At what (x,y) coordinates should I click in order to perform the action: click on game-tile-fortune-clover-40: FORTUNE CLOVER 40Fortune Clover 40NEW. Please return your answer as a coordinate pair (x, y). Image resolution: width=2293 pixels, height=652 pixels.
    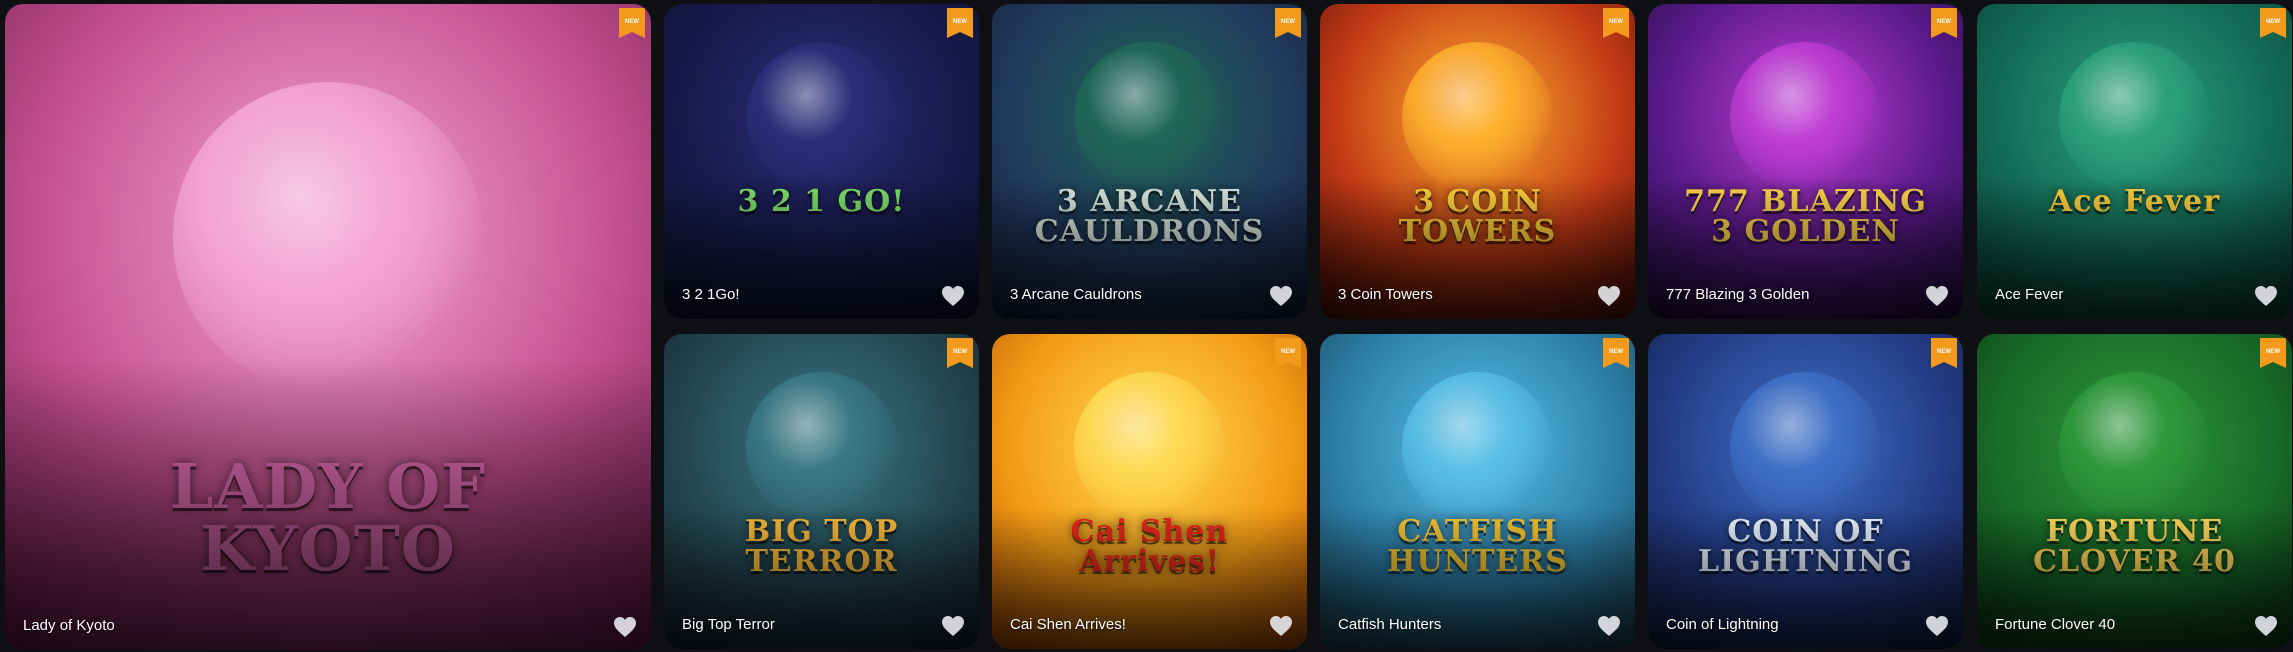
    Looking at the image, I should click on (2134, 491).